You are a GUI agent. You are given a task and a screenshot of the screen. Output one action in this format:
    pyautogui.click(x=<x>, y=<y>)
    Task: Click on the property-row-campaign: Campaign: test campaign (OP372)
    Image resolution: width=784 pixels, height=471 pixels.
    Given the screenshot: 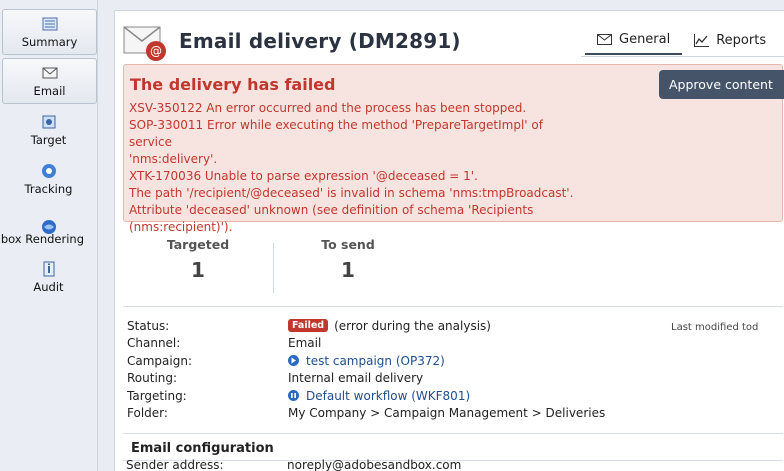 What is the action you would take?
    pyautogui.click(x=452, y=361)
    